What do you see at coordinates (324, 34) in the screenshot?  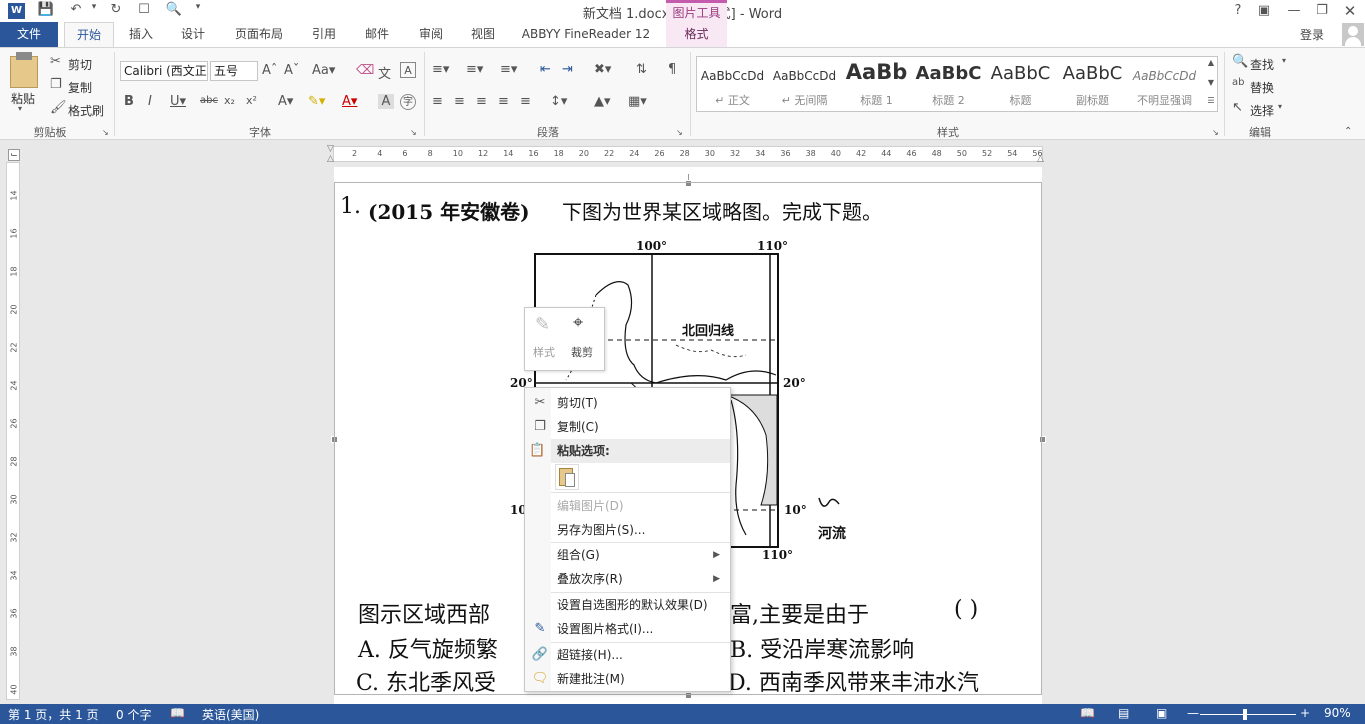 I see `tab-references: 引用` at bounding box center [324, 34].